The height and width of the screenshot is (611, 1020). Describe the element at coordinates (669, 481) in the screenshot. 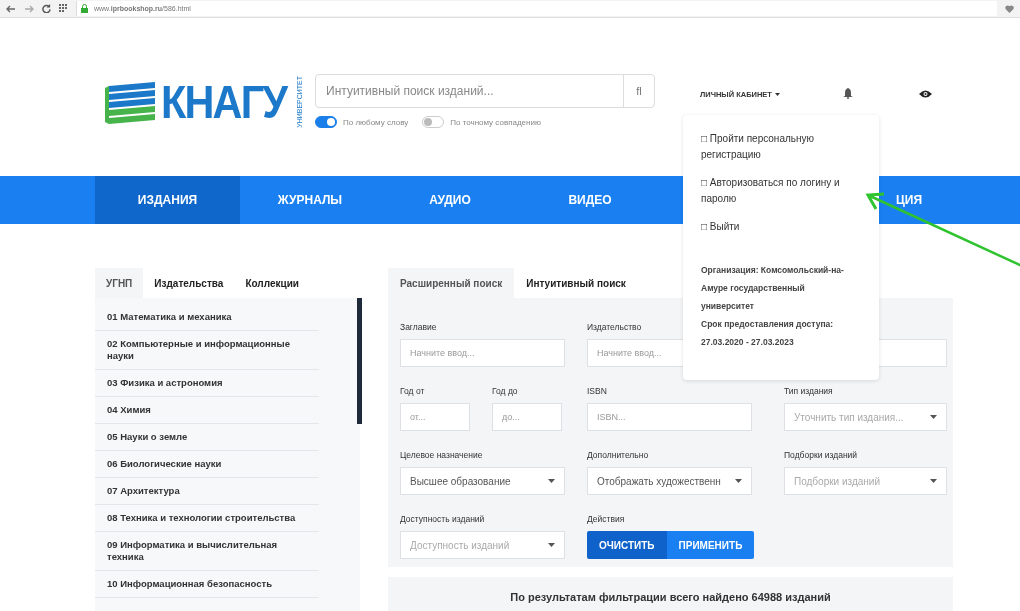

I see `dropdown-select: Отображать художественн` at that location.